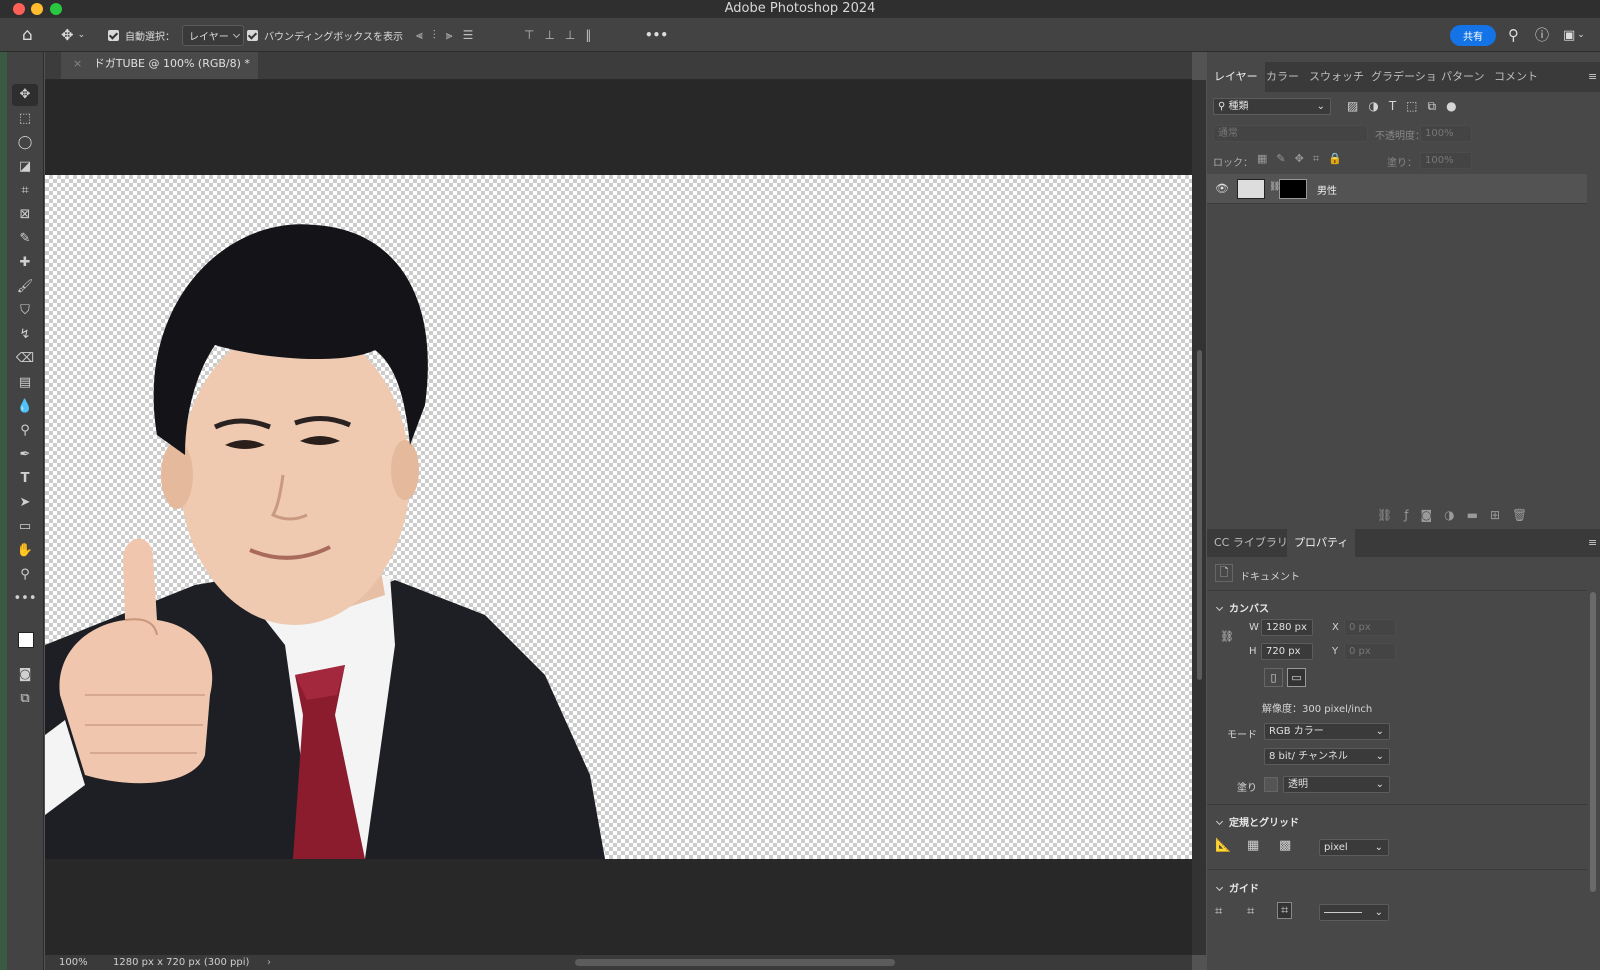  Describe the element at coordinates (213, 35) in the screenshot. I see `auto-select-dropdown: レイヤー` at that location.